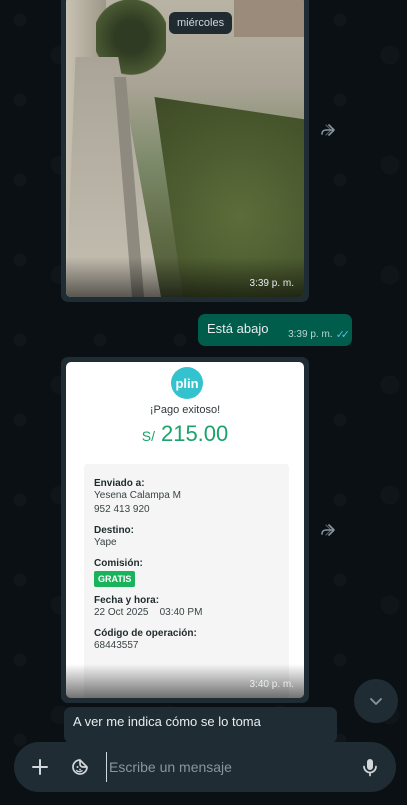 The image size is (407, 805). I want to click on currency-symbol: S/, so click(148, 436).